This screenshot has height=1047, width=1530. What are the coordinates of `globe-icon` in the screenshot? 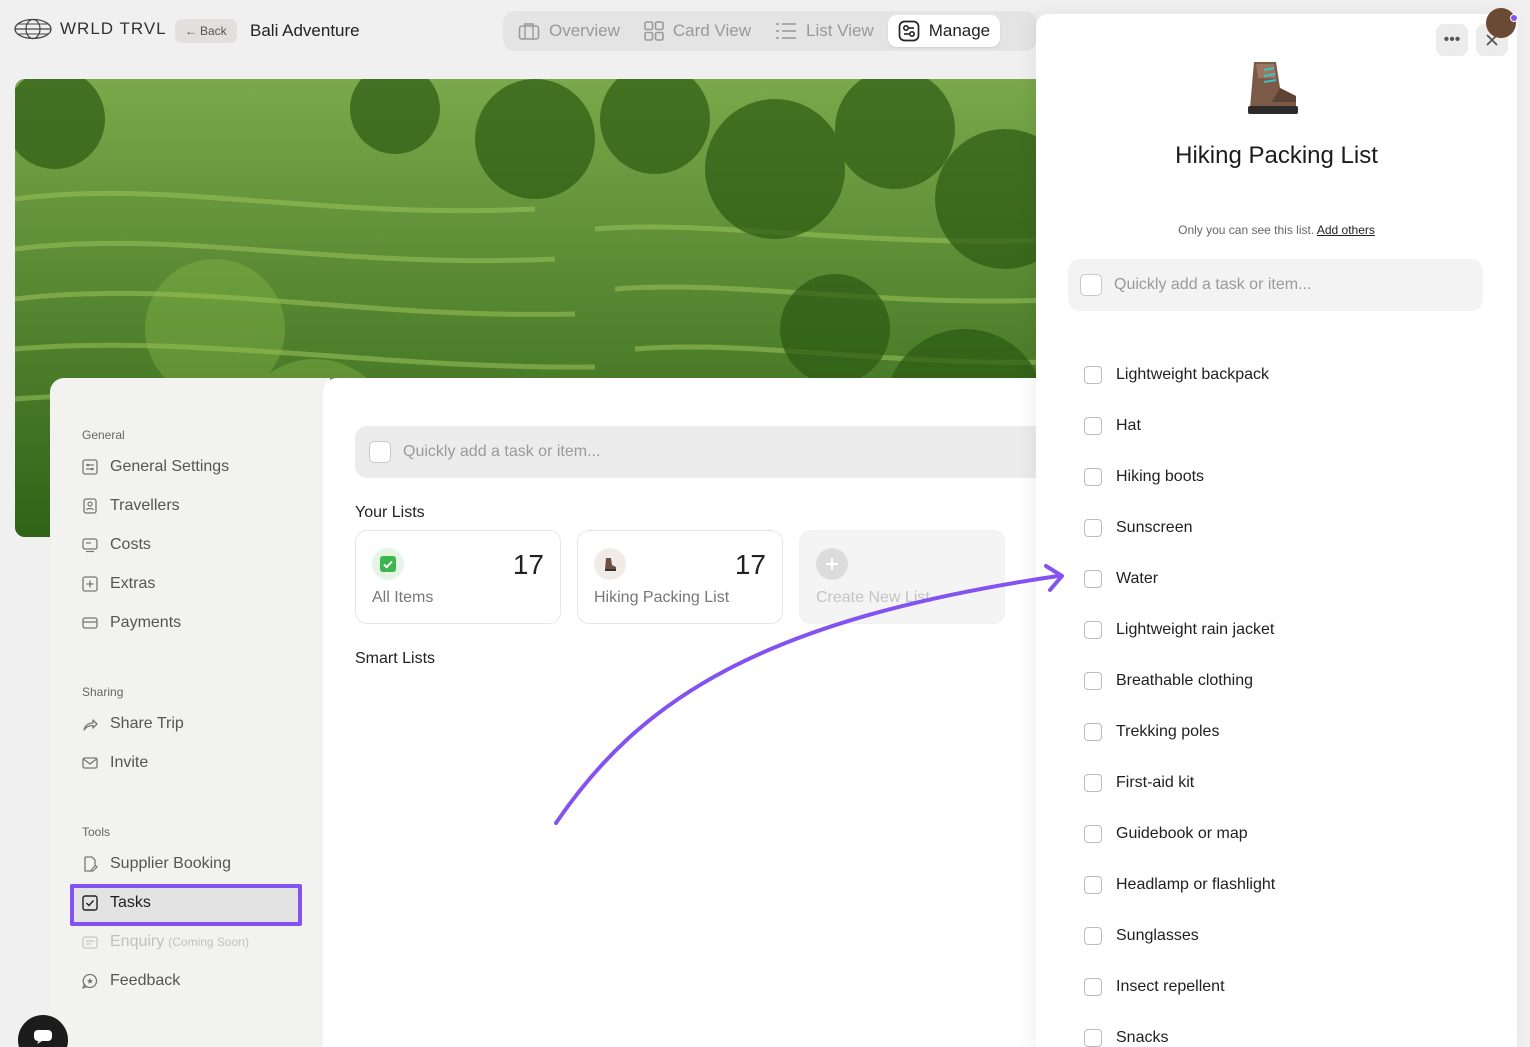 It's located at (33, 29).